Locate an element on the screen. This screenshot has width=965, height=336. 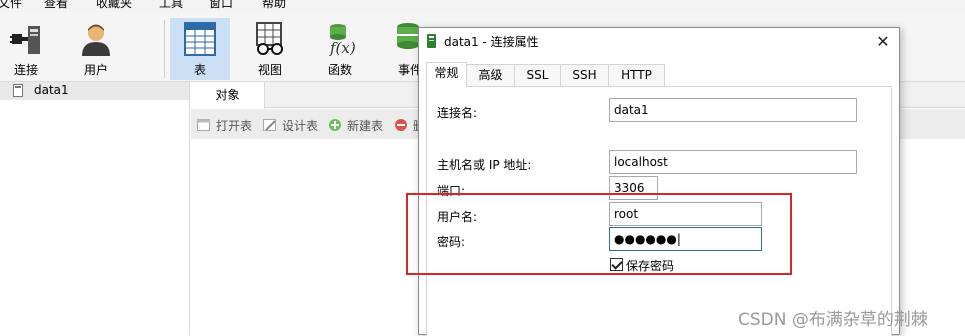
menu-bar: 文件 查看 收藏夹 工具 窗口 帮助 is located at coordinates (482, 6).